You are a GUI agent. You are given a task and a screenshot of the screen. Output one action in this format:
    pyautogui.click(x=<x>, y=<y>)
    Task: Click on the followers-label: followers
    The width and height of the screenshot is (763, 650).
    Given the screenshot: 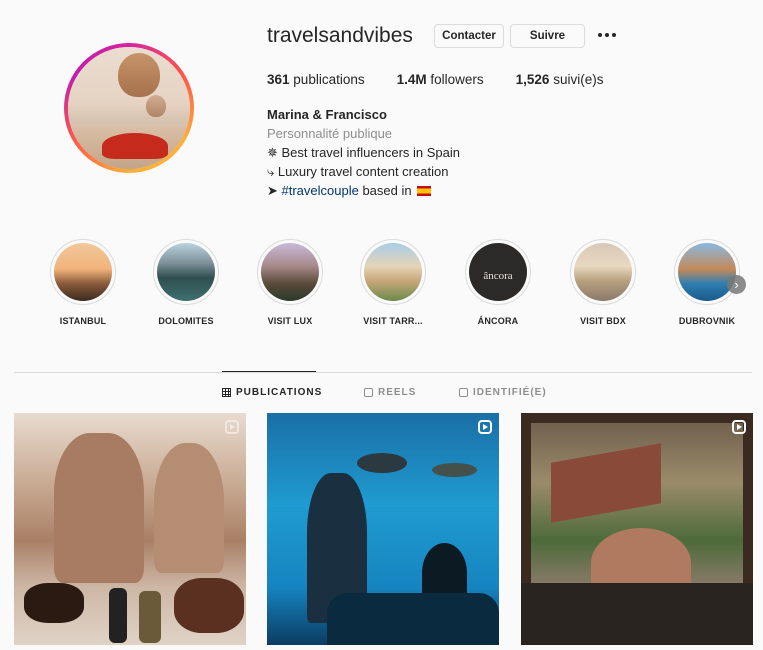 What is the action you would take?
    pyautogui.click(x=457, y=79)
    